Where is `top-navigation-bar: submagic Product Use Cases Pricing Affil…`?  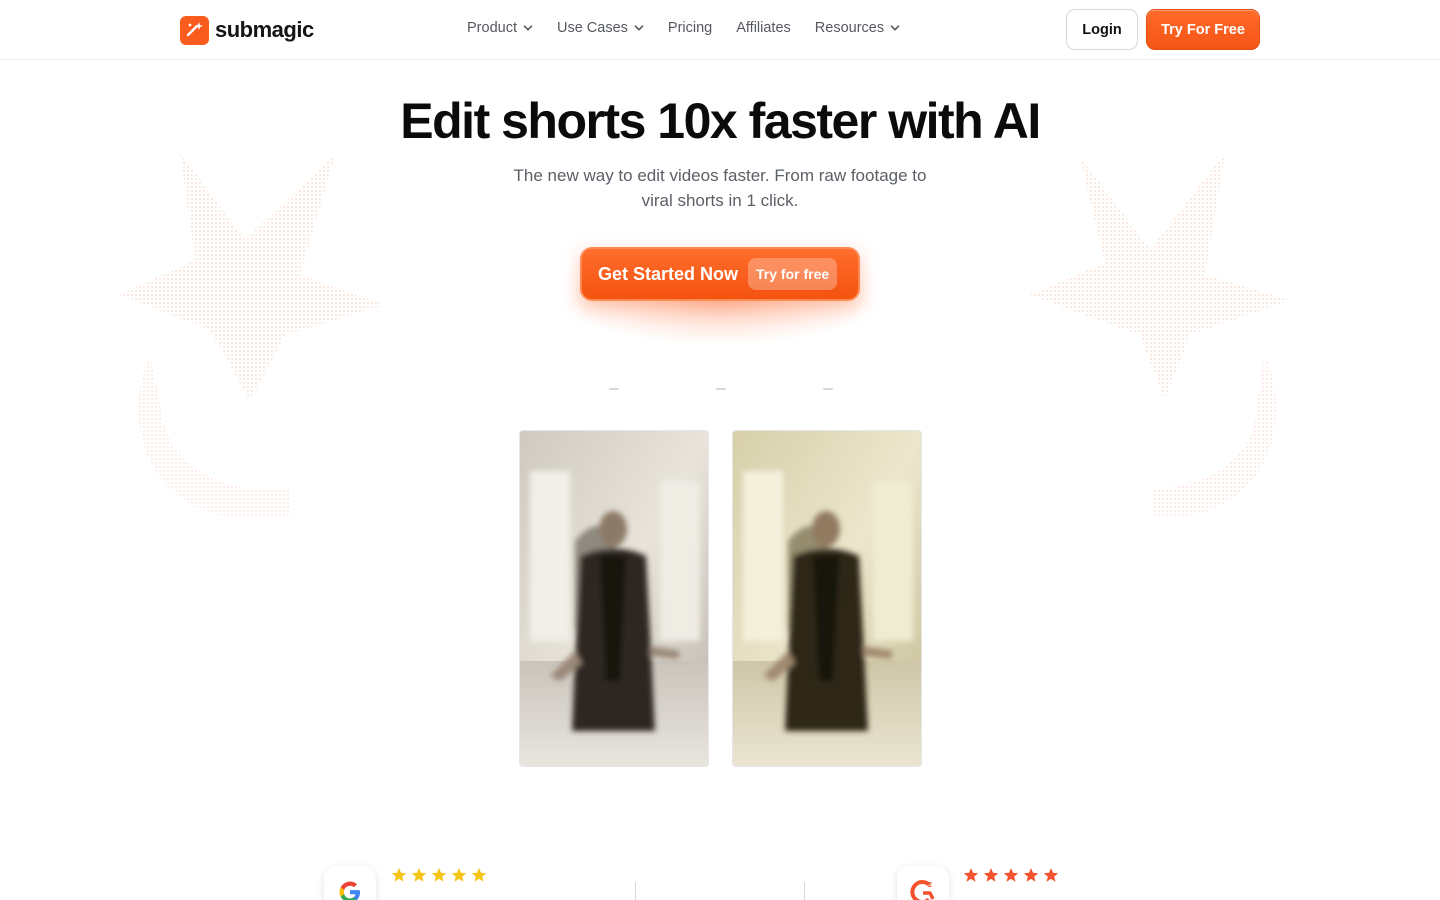 top-navigation-bar: submagic Product Use Cases Pricing Affil… is located at coordinates (720, 30).